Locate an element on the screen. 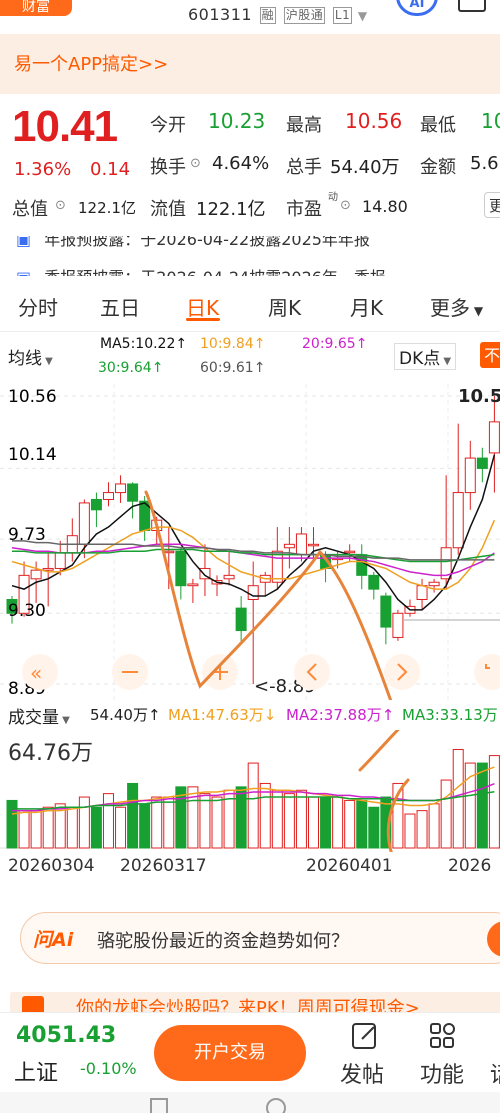 The width and height of the screenshot is (500, 1113). top-bar: 财富 601311 融 沪股通 L1 ▼ AI is located at coordinates (250, 17).